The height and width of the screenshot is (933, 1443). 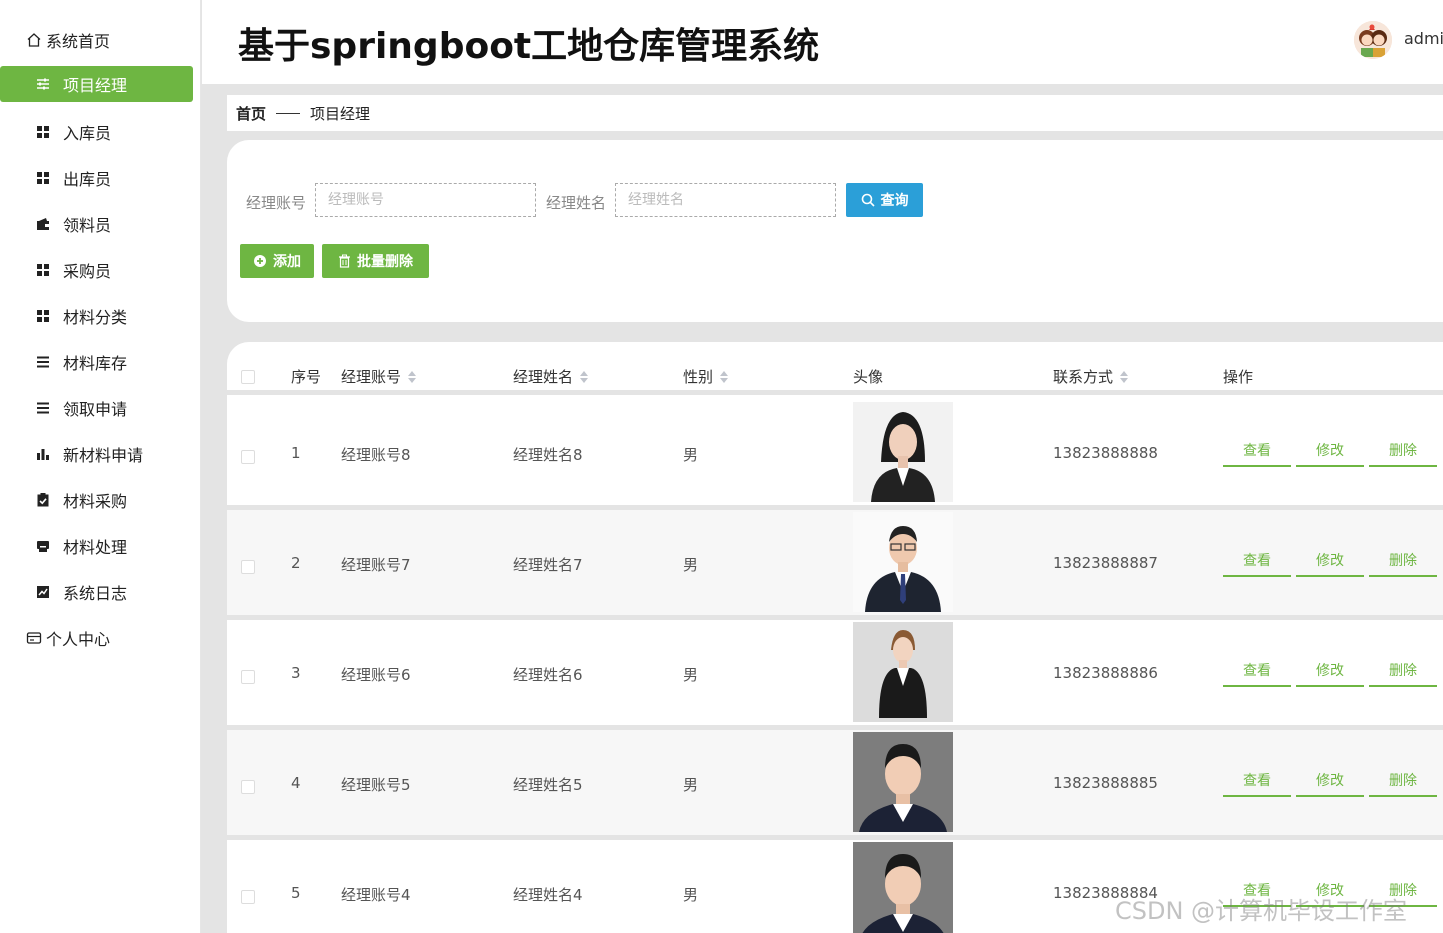 I want to click on avatar, so click(x=1373, y=40).